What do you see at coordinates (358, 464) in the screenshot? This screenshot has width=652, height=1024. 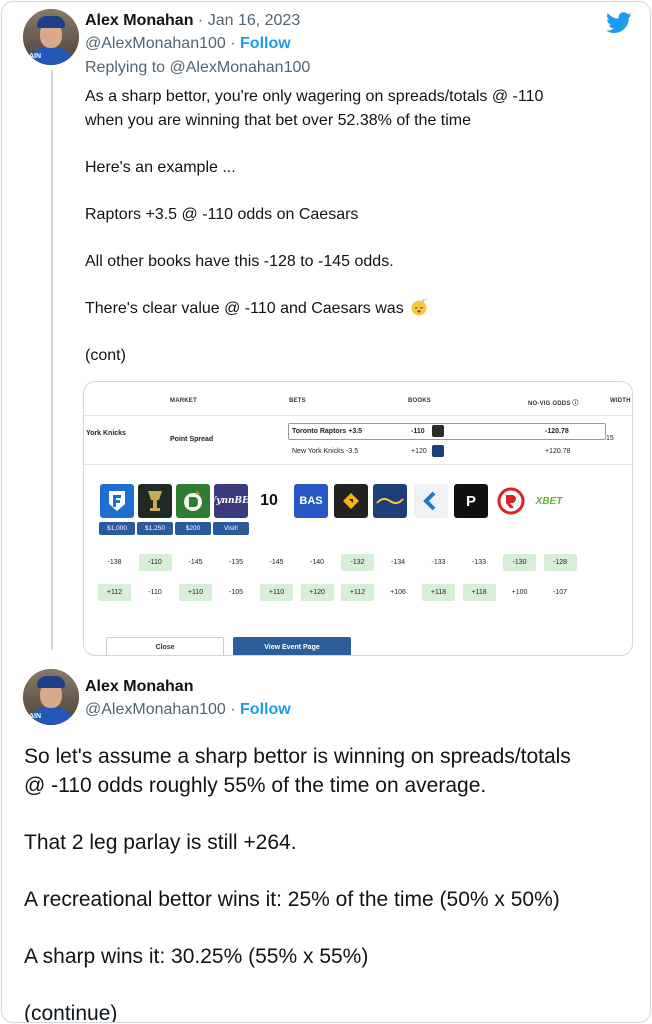 I see `bet-divider` at bounding box center [358, 464].